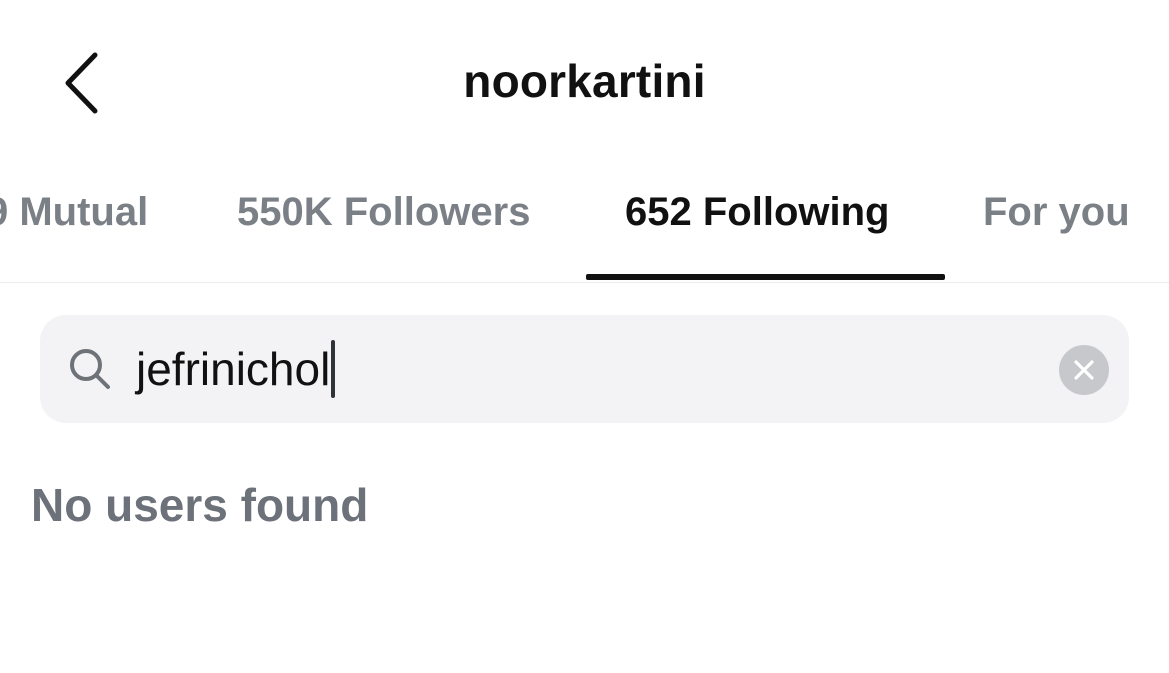  What do you see at coordinates (383, 212) in the screenshot?
I see `tab-followers: 550K Followers` at bounding box center [383, 212].